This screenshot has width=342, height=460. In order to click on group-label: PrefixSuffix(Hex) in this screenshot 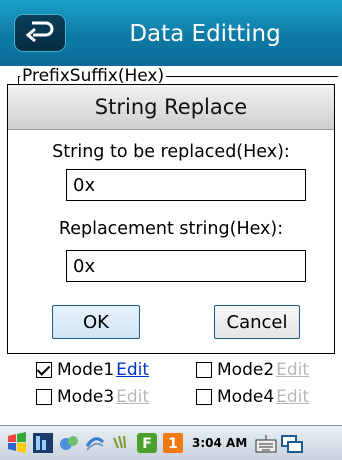, I will do `click(93, 76)`.